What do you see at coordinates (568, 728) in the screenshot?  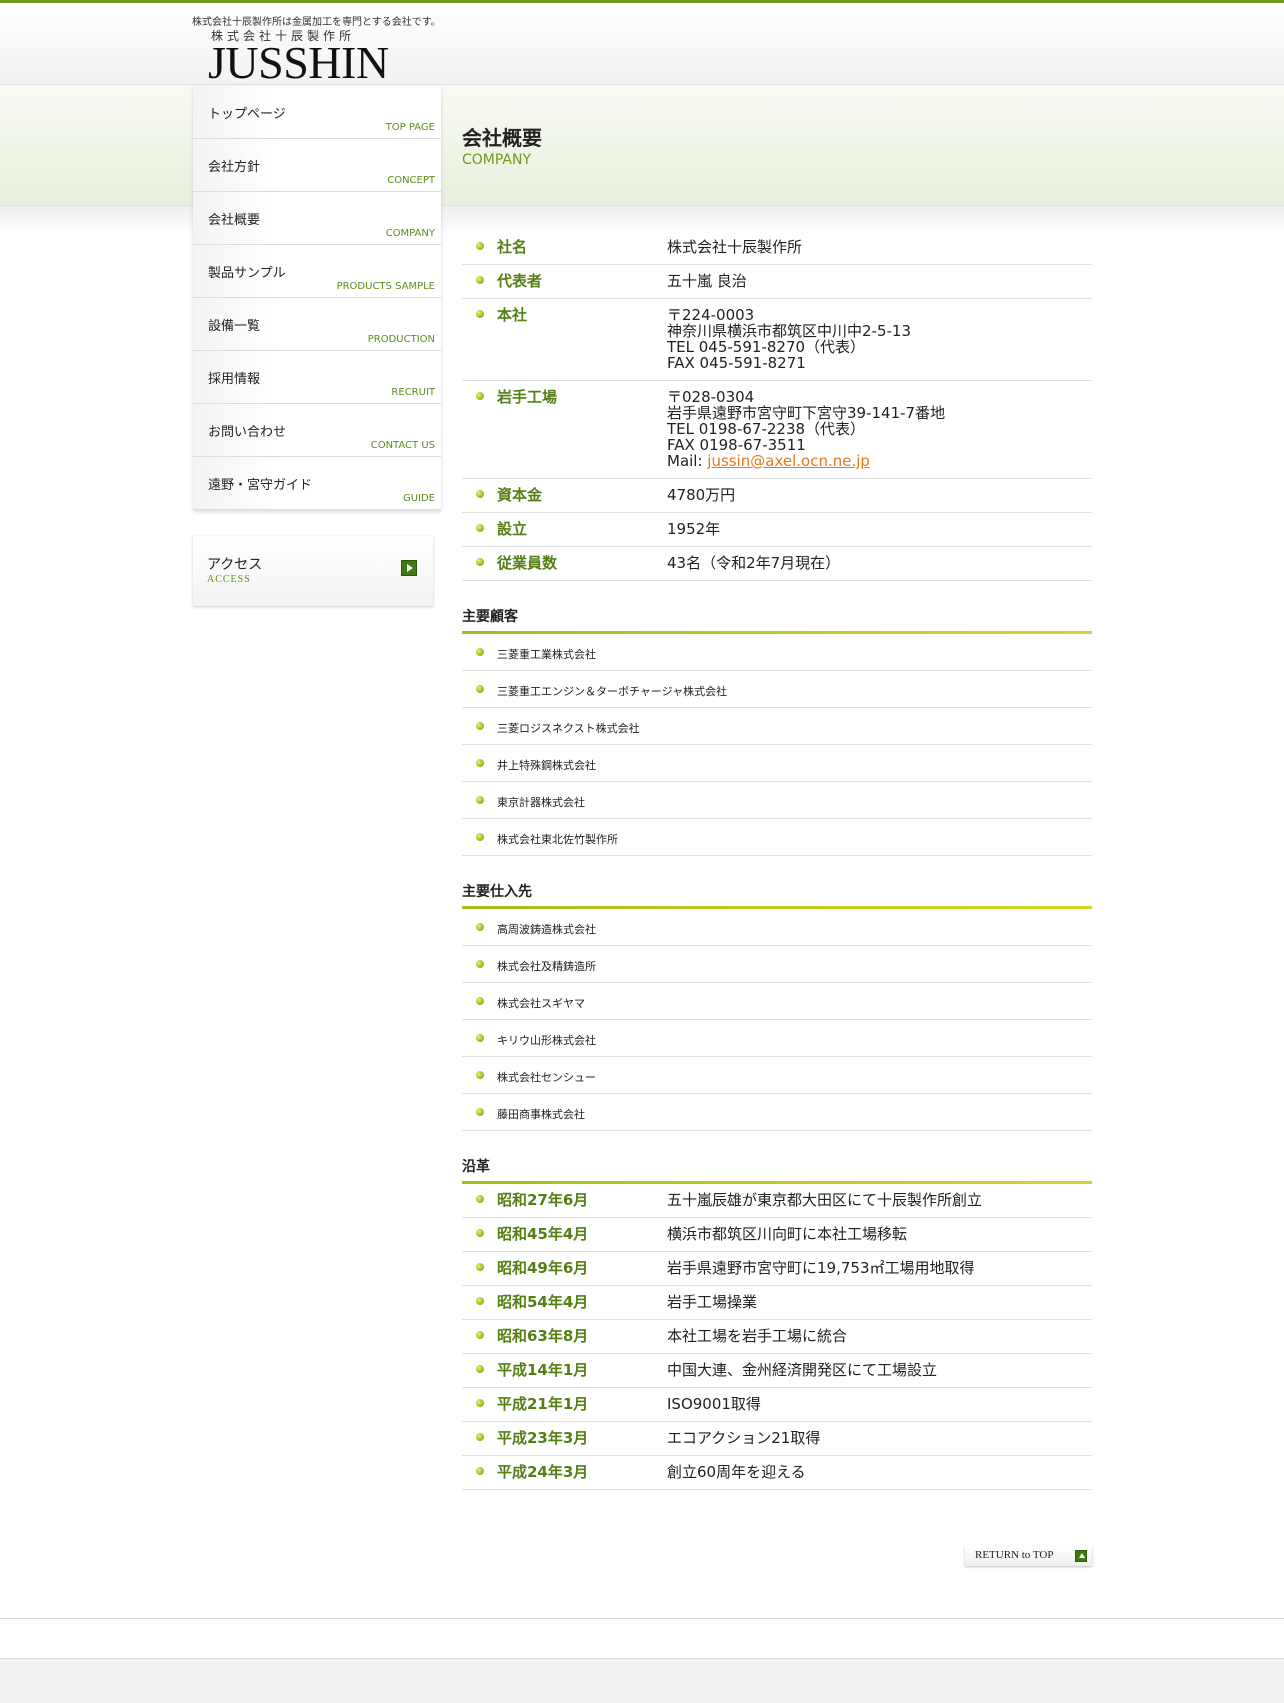 I see `list-item-text: 三菱ロジスネクスト株式会社` at bounding box center [568, 728].